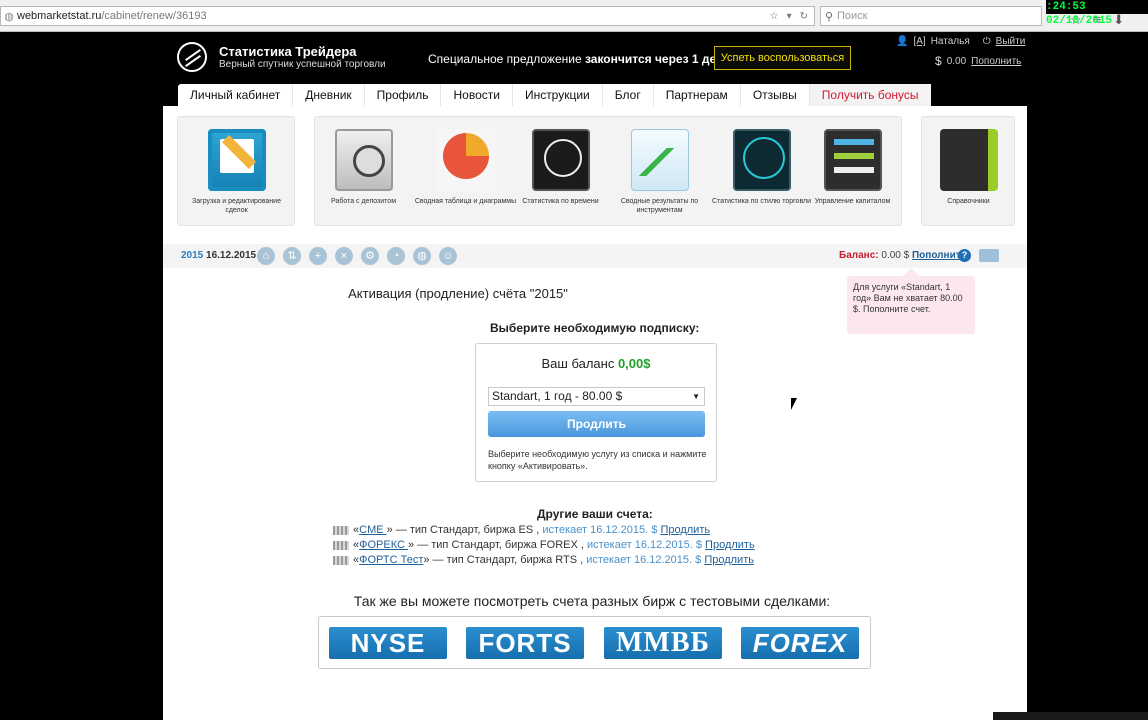  Describe the element at coordinates (852, 172) in the screenshot. I see `tool-capital: Управление капиталом` at that location.